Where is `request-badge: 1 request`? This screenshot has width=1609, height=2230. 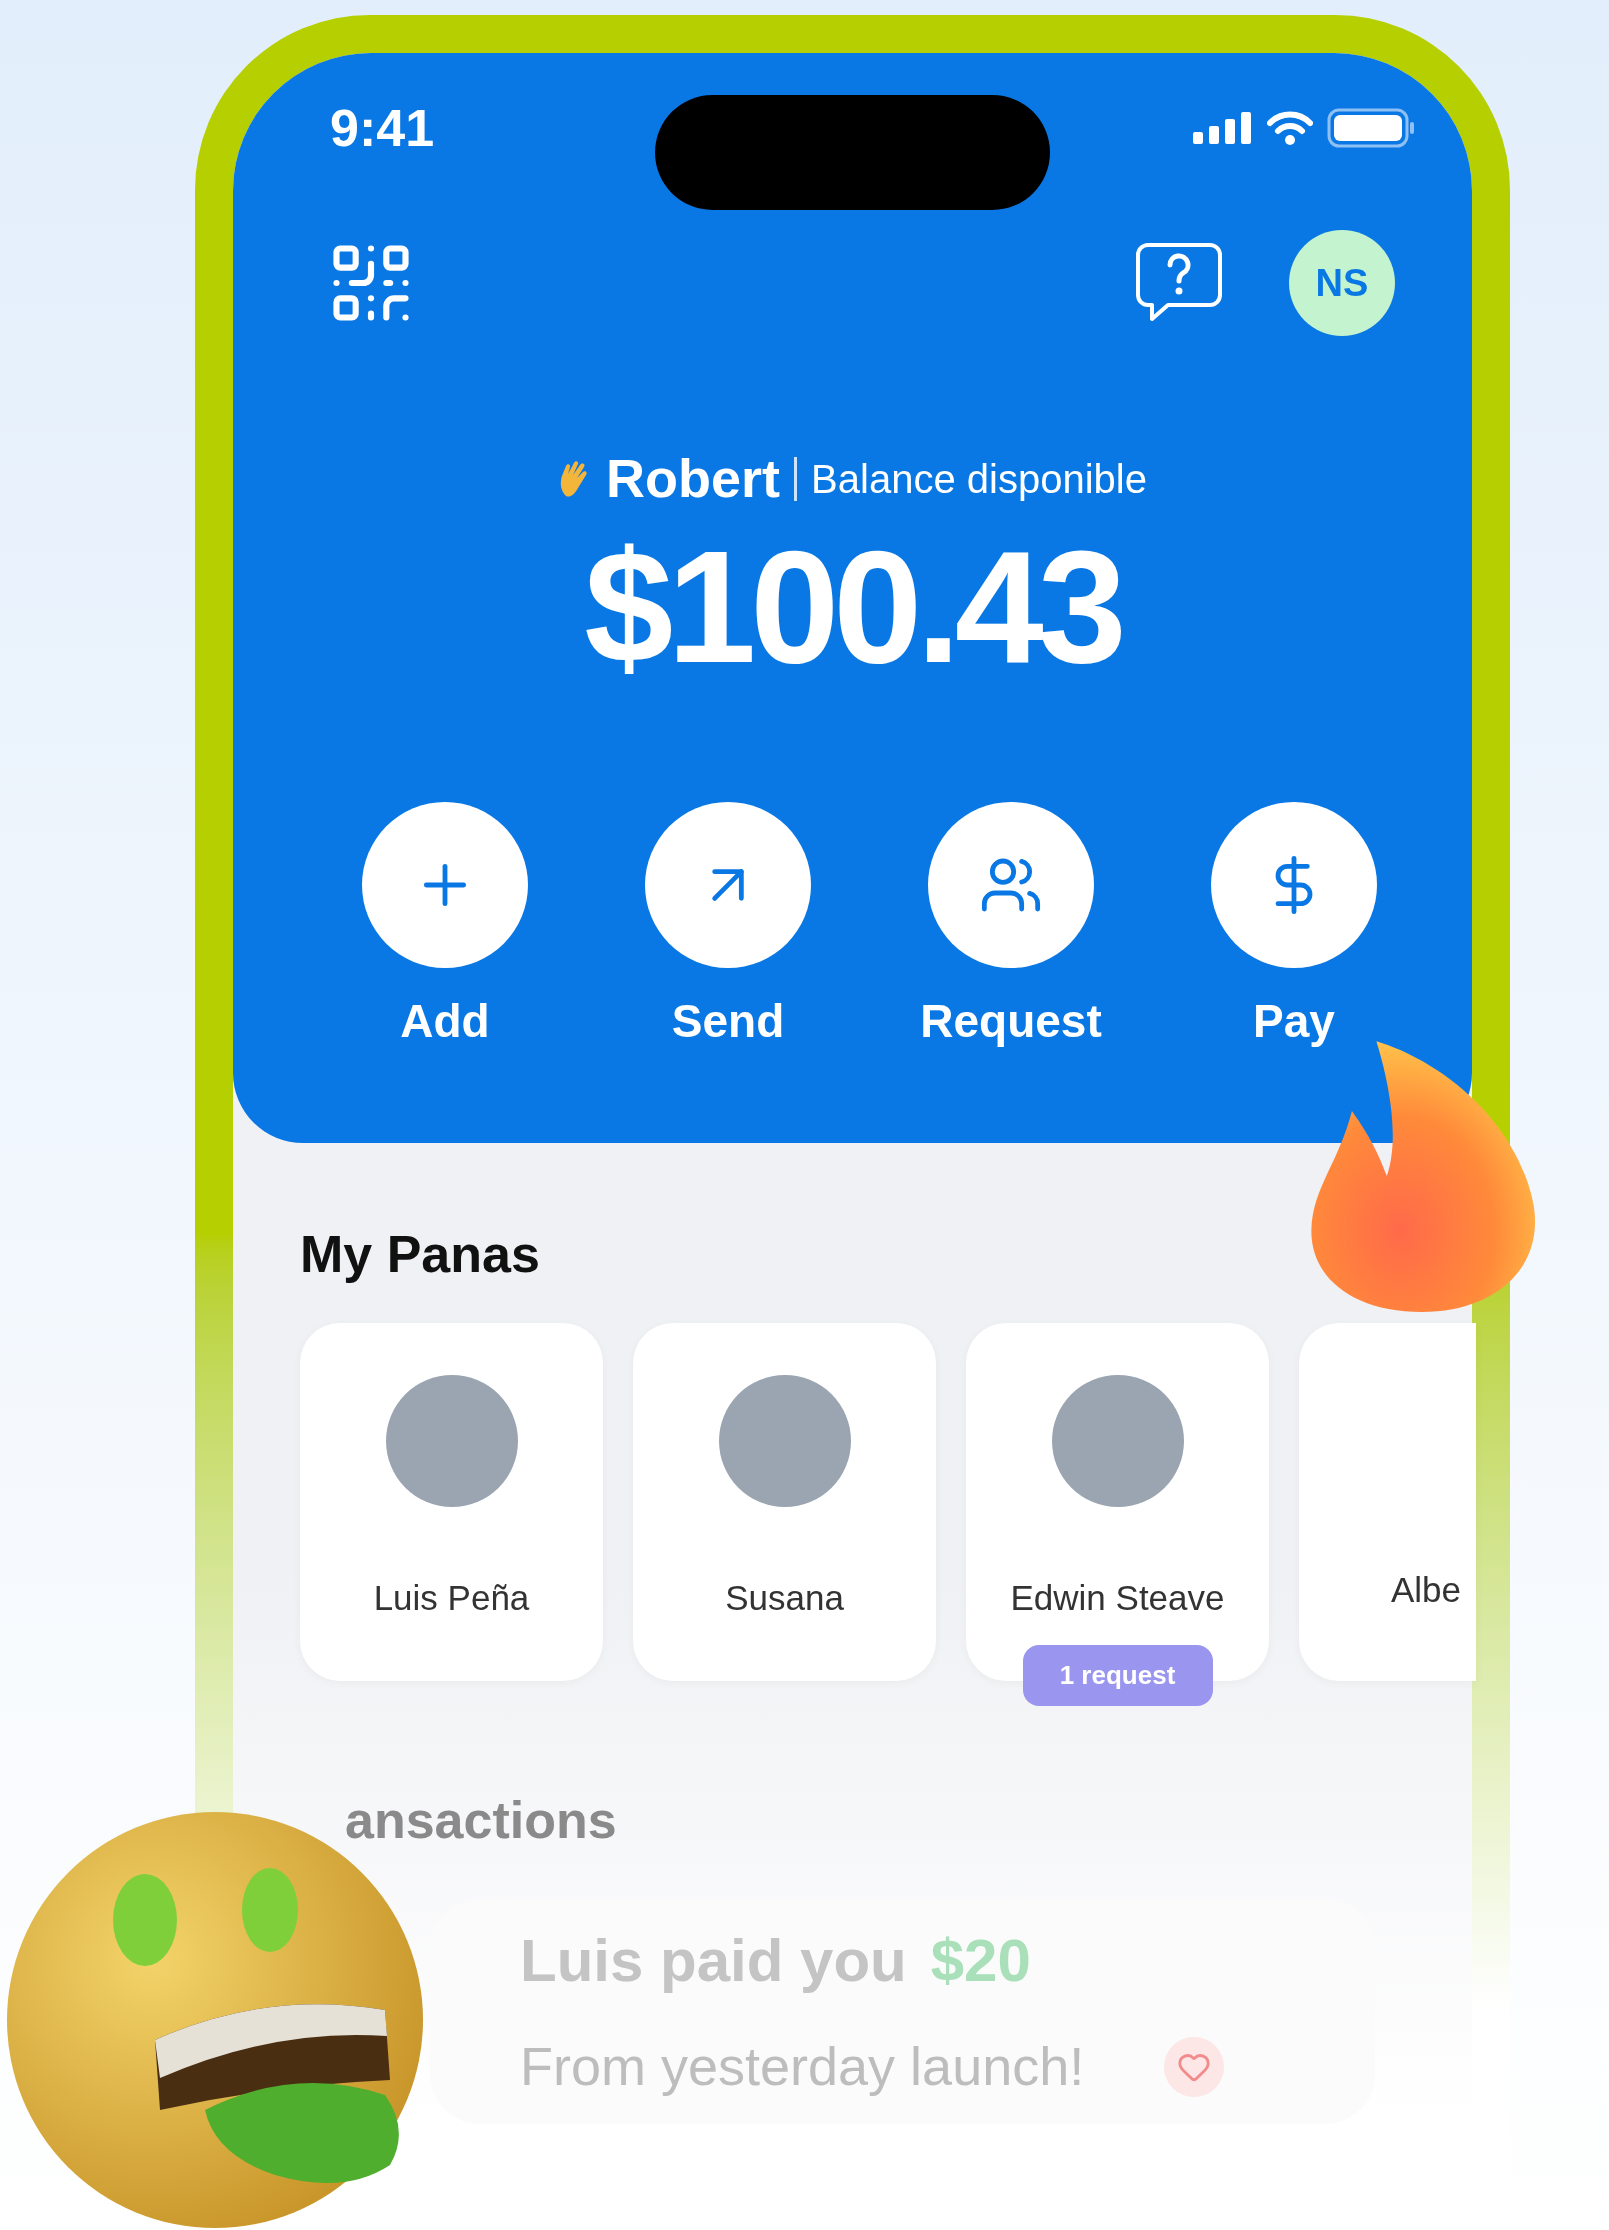 request-badge: 1 request is located at coordinates (1117, 1675).